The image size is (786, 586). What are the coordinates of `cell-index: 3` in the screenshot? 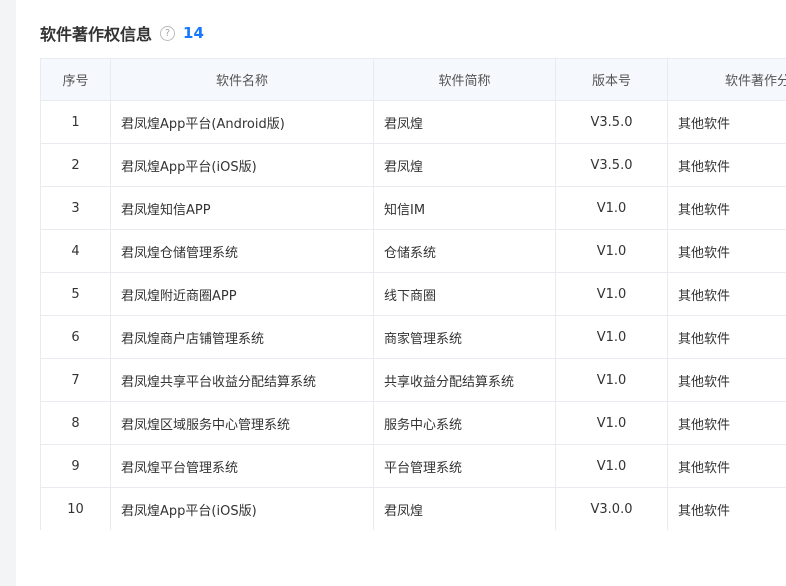 It's located at (75, 208).